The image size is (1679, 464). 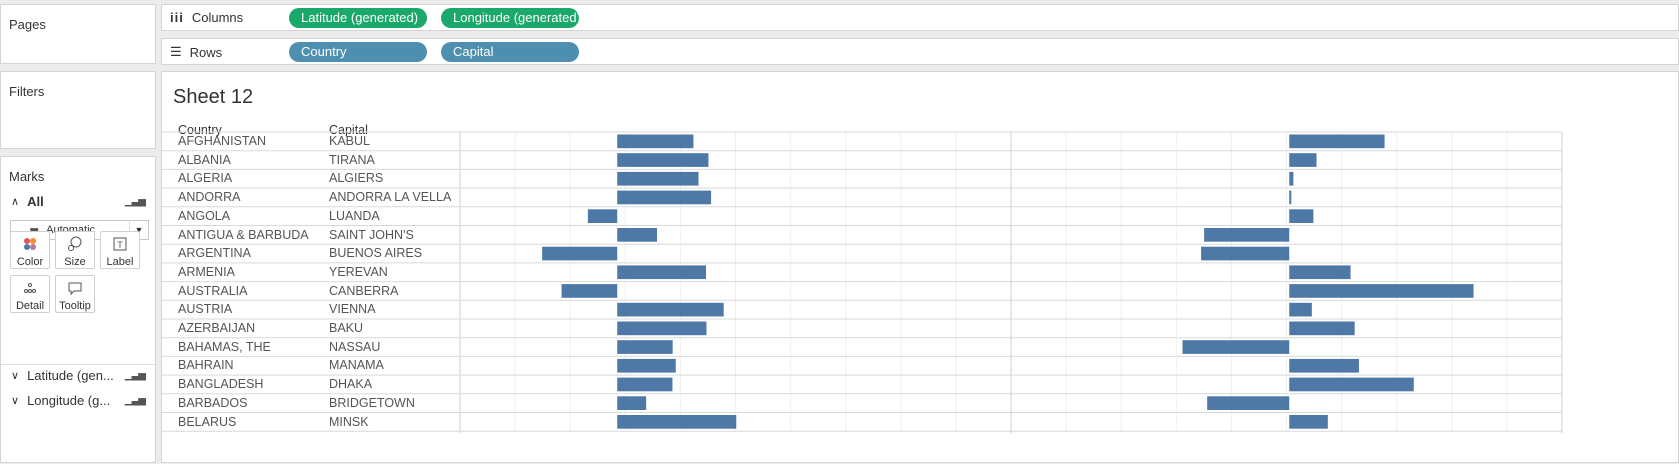 What do you see at coordinates (30, 290) in the screenshot?
I see `detail-icon` at bounding box center [30, 290].